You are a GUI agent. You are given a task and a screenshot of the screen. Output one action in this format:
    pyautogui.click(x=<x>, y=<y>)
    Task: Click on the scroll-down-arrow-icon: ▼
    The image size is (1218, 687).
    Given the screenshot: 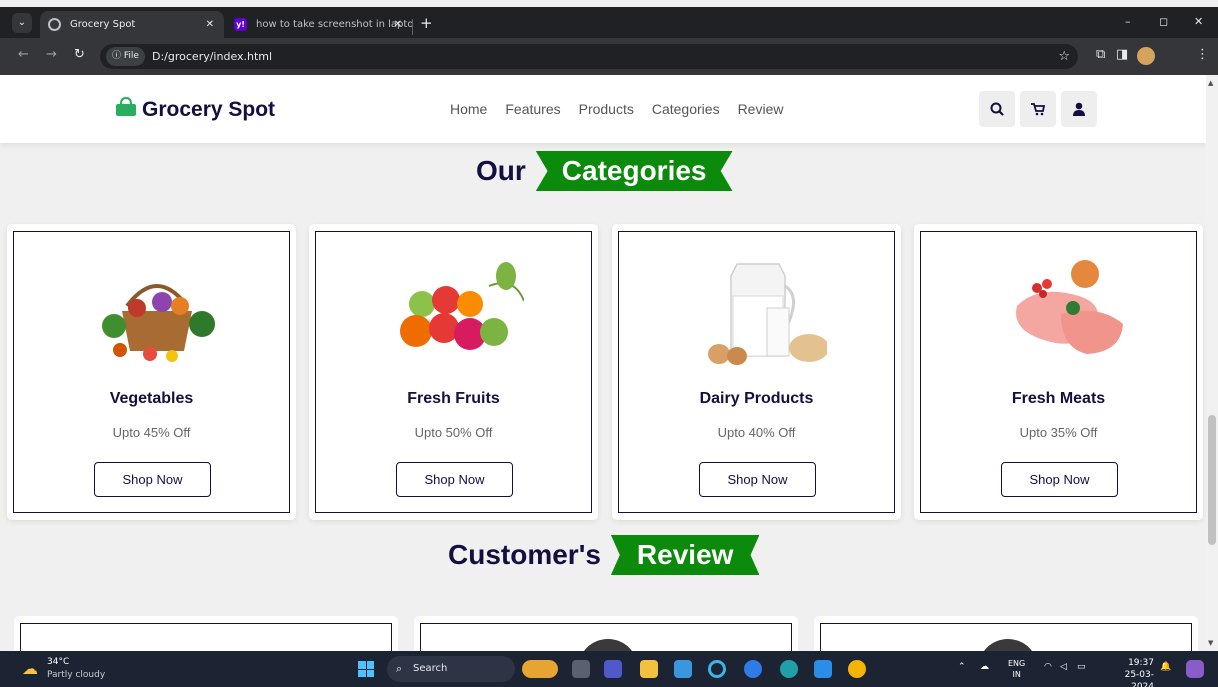 What is the action you would take?
    pyautogui.click(x=1210, y=643)
    